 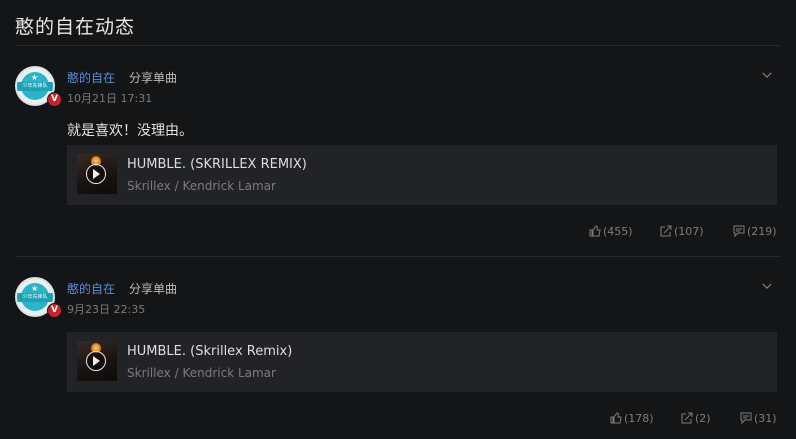 I want to click on comment-count: (31), so click(x=765, y=418).